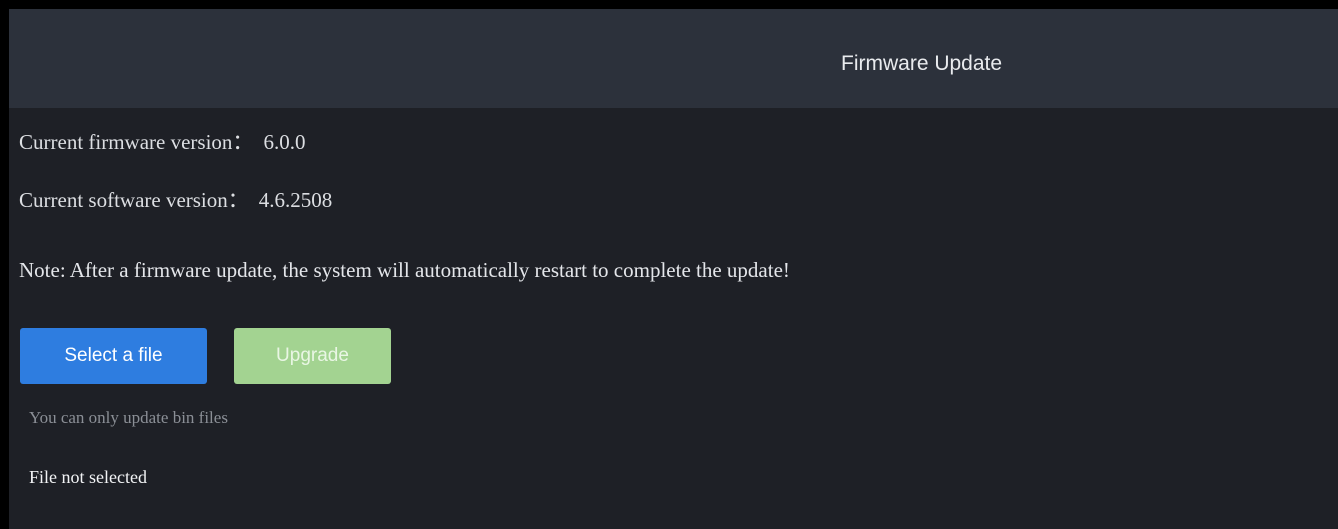  I want to click on file-type-hint: You can only update bin files, so click(128, 417).